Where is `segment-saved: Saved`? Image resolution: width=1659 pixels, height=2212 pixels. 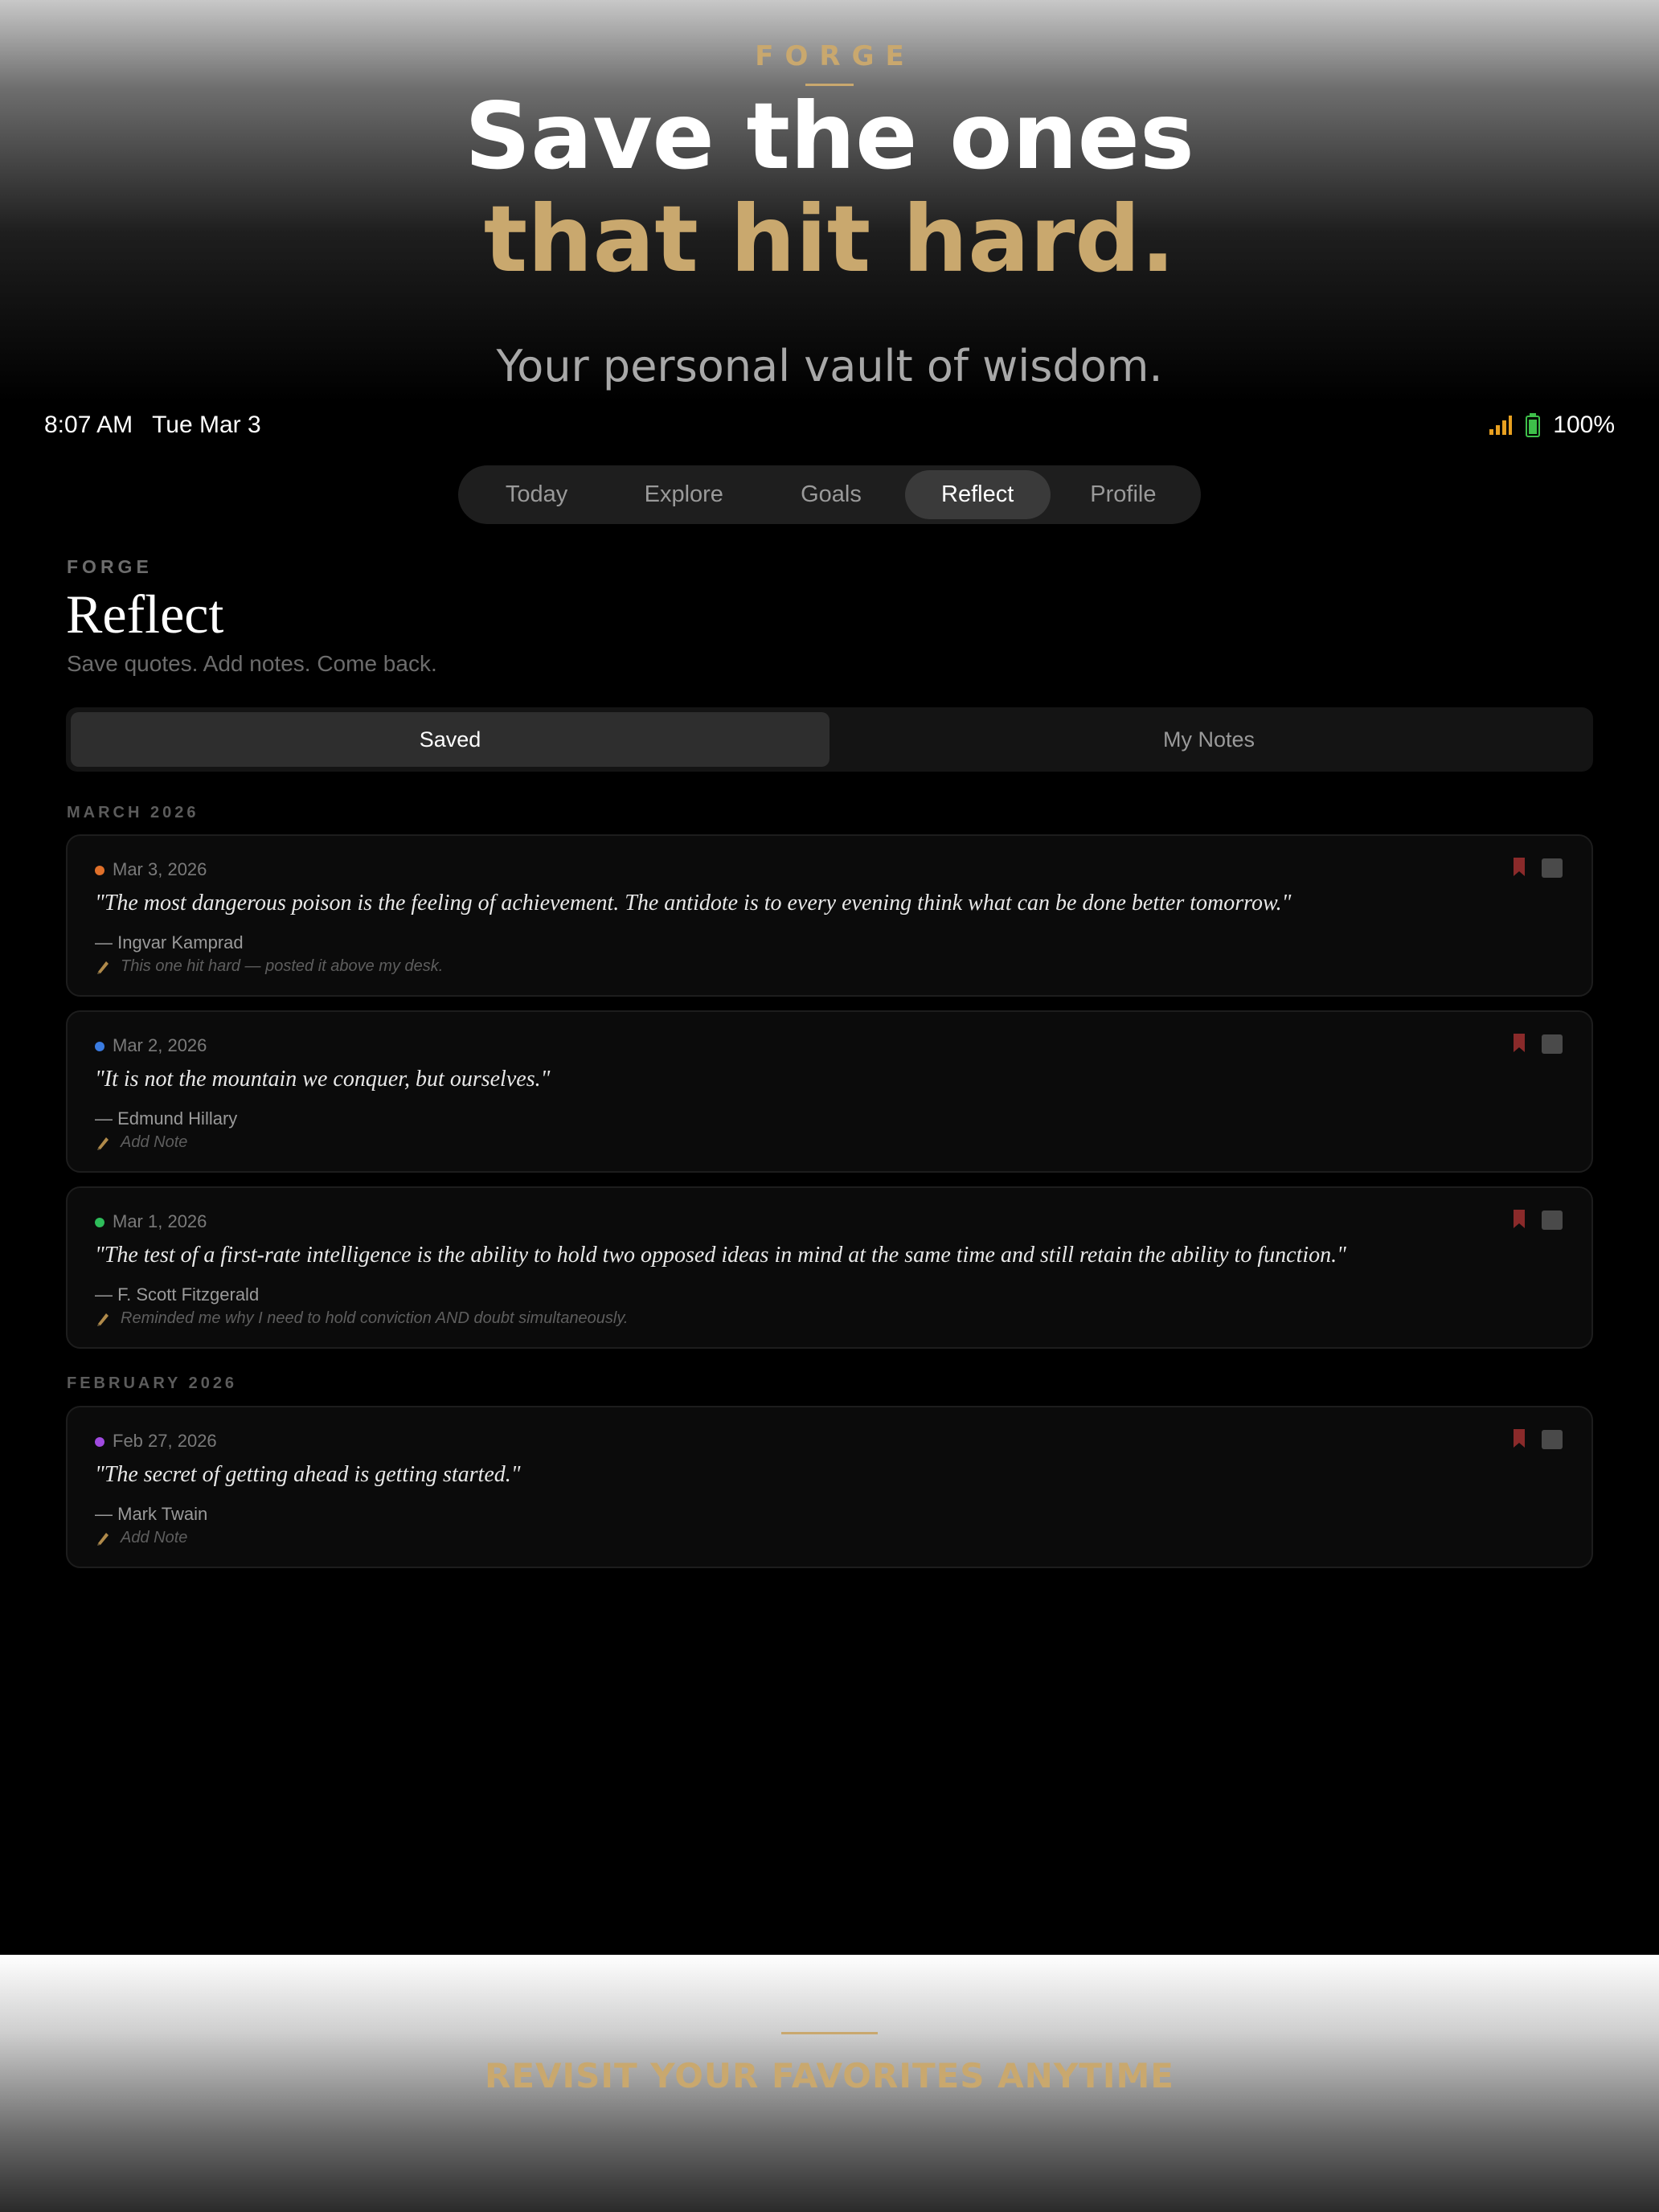
segment-saved: Saved is located at coordinates (450, 739).